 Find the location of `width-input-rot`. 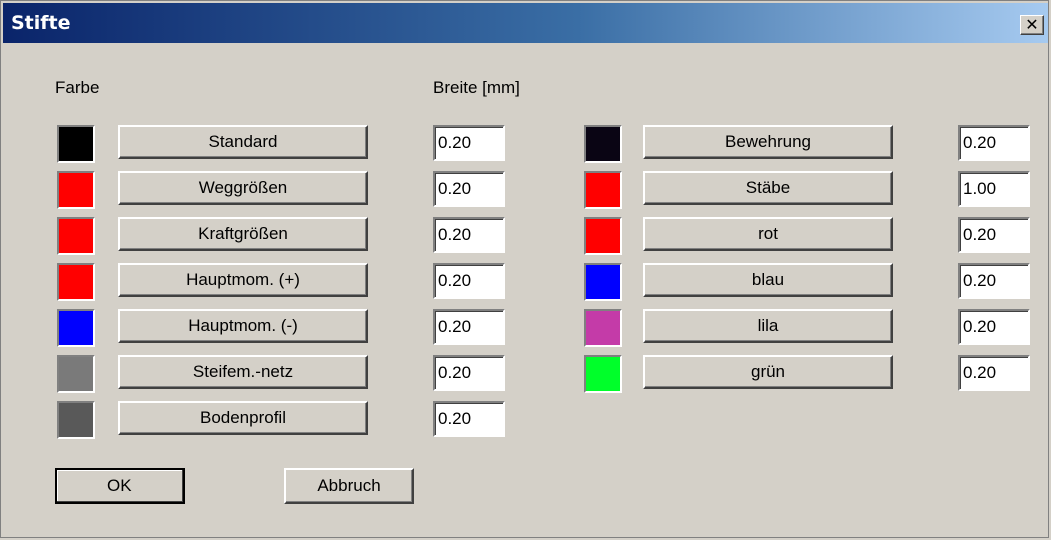

width-input-rot is located at coordinates (994, 235).